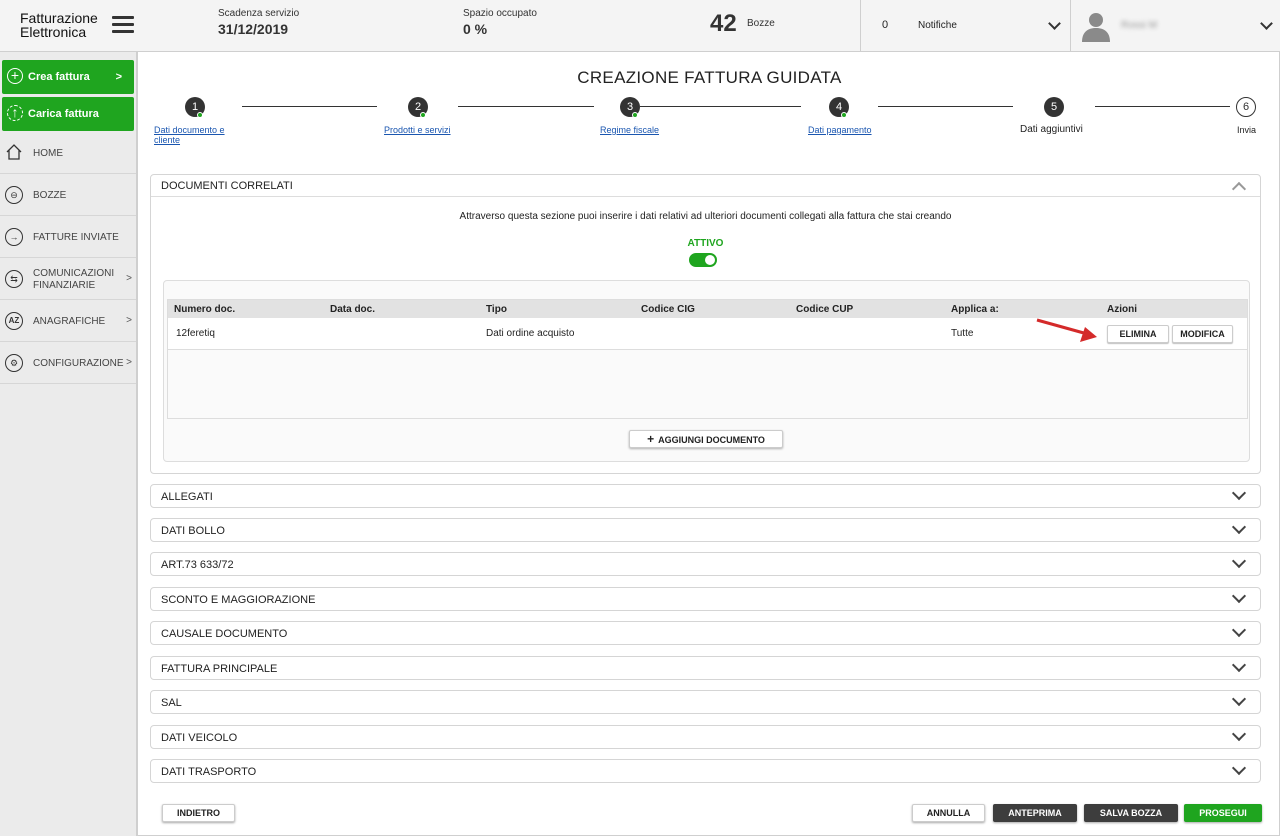  I want to click on home-icon, so click(14, 152).